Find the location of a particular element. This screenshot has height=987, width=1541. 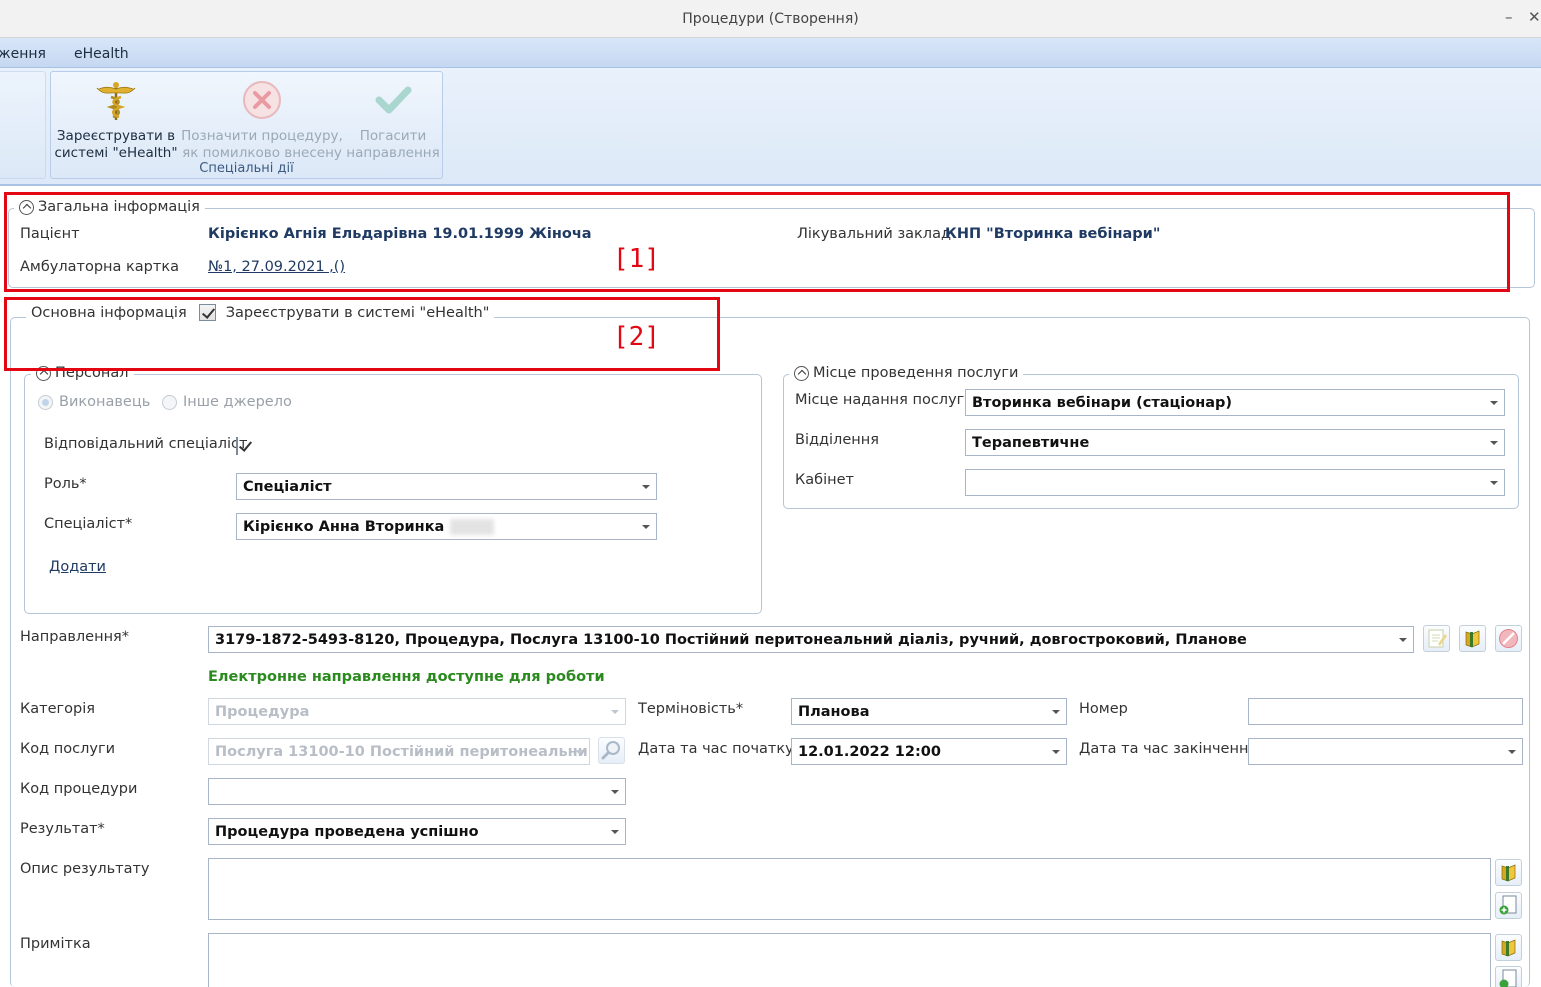

search-icon is located at coordinates (610, 750).